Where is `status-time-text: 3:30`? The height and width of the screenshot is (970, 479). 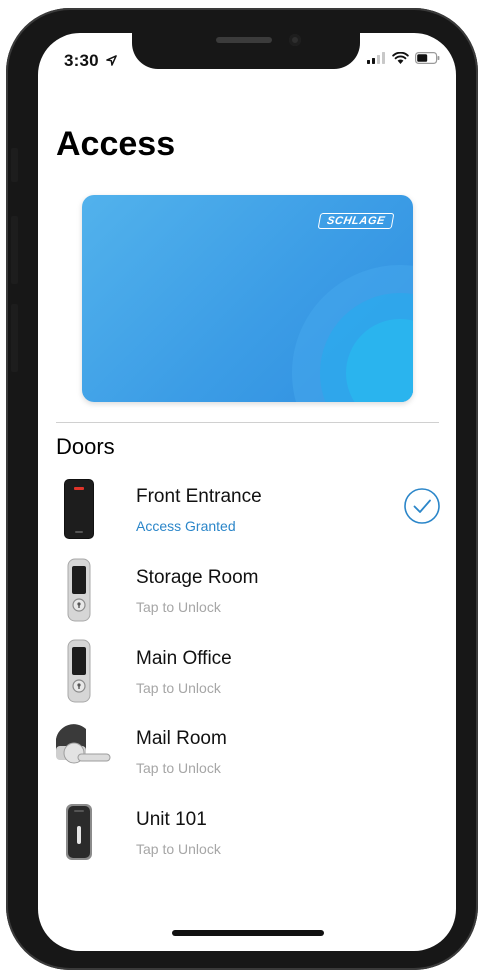
status-time-text: 3:30 is located at coordinates (81, 60).